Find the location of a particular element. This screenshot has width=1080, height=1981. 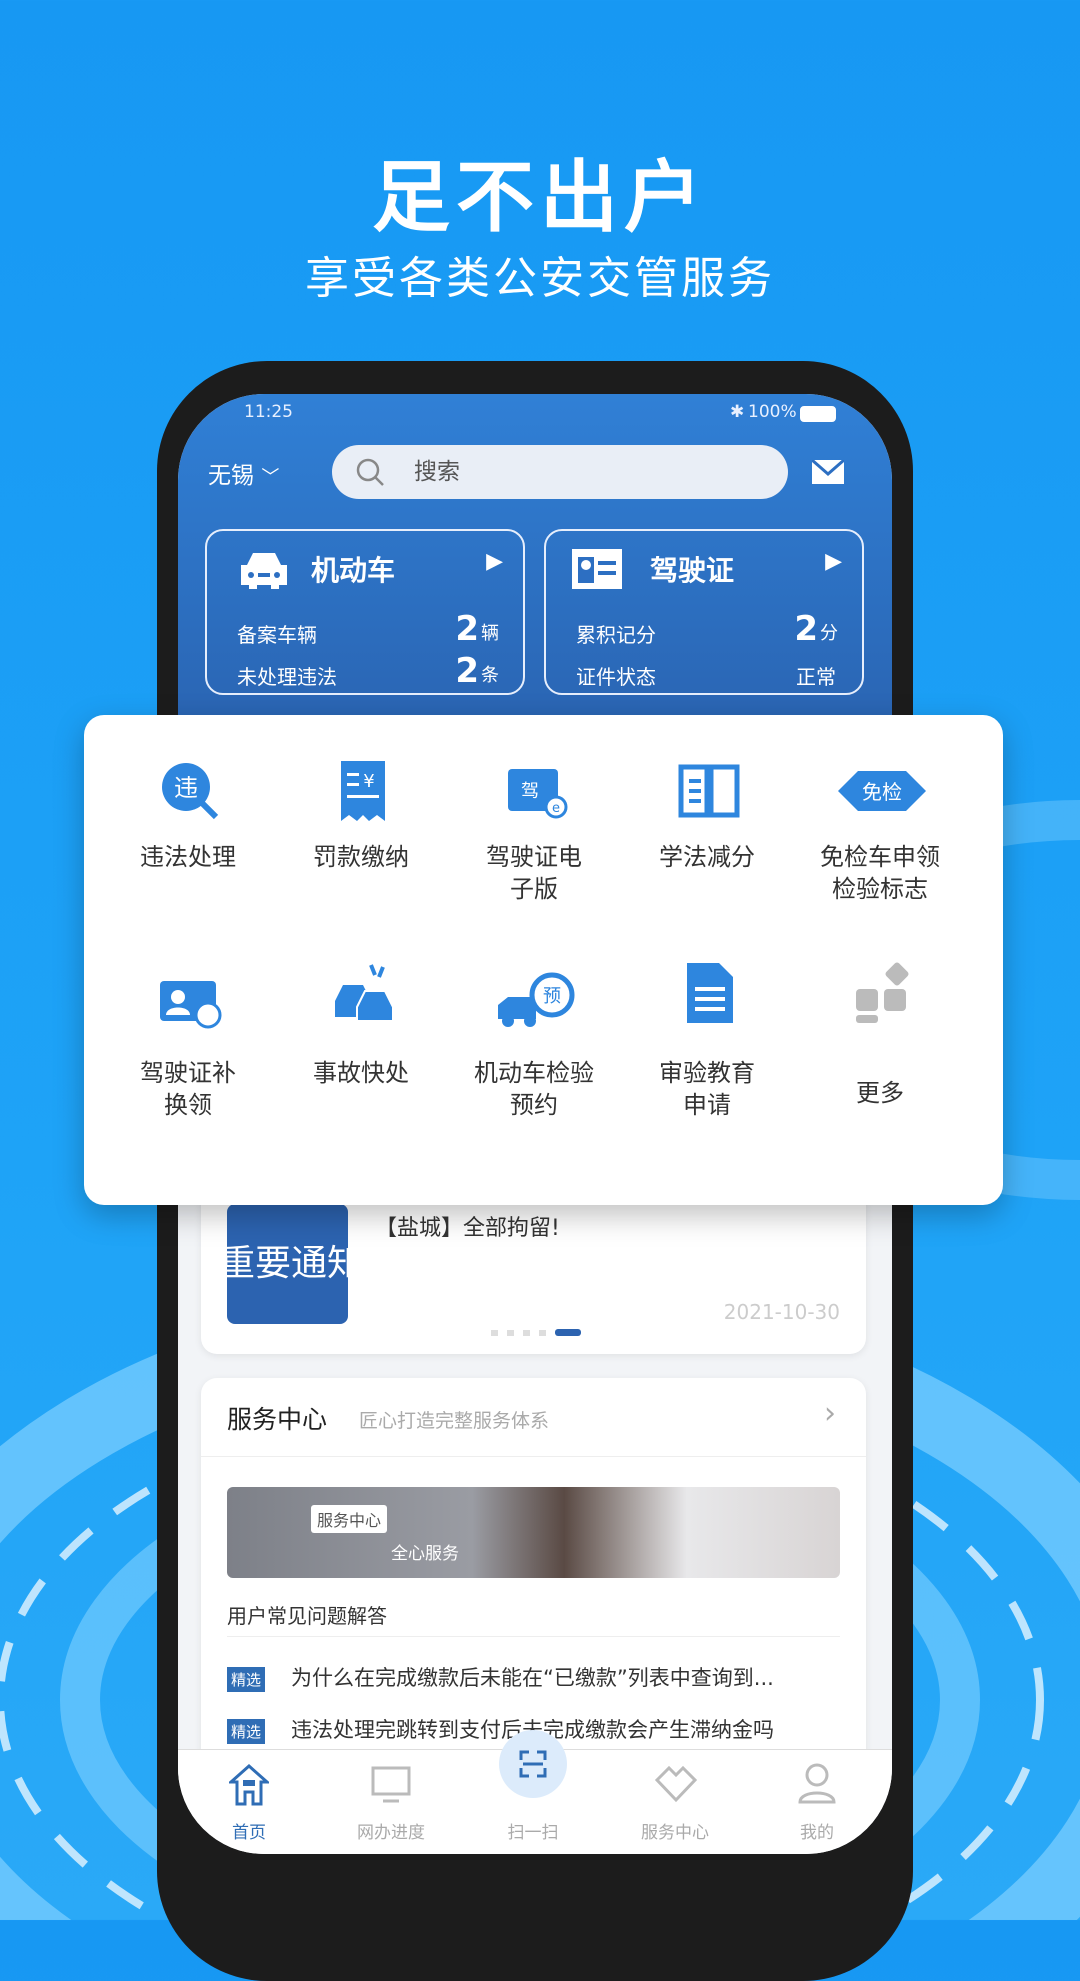

hero-title: 足不出户 is located at coordinates (539, 198).